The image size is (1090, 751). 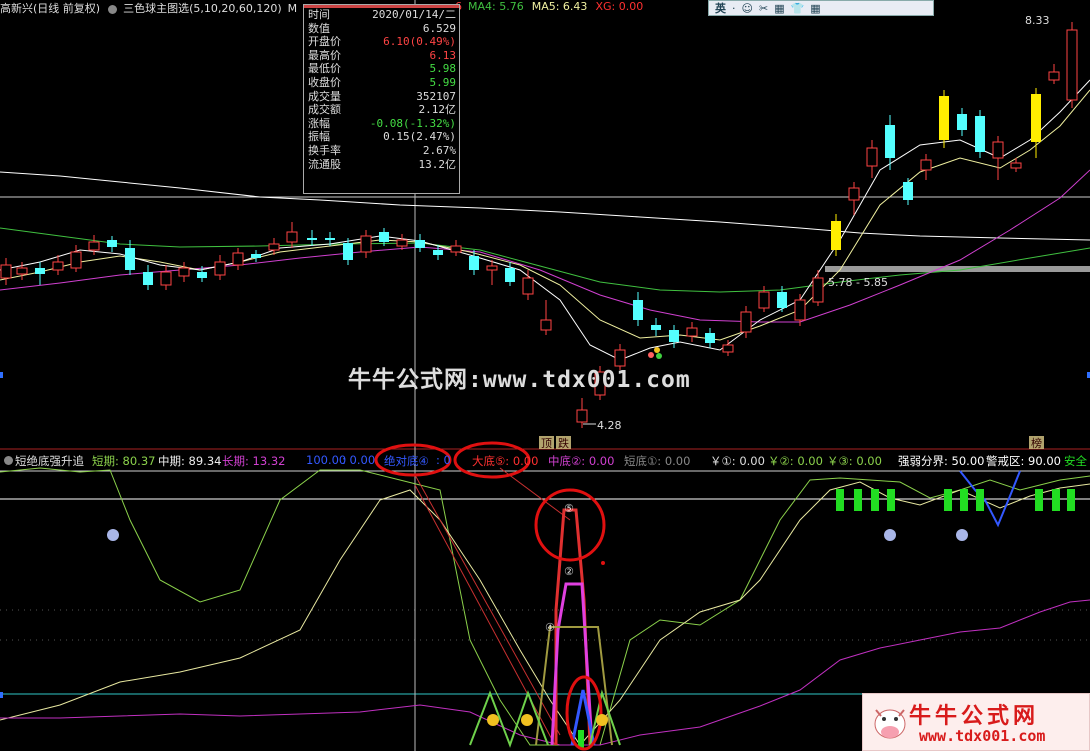 I want to click on logo-url: www.tdx001.com, so click(x=982, y=736).